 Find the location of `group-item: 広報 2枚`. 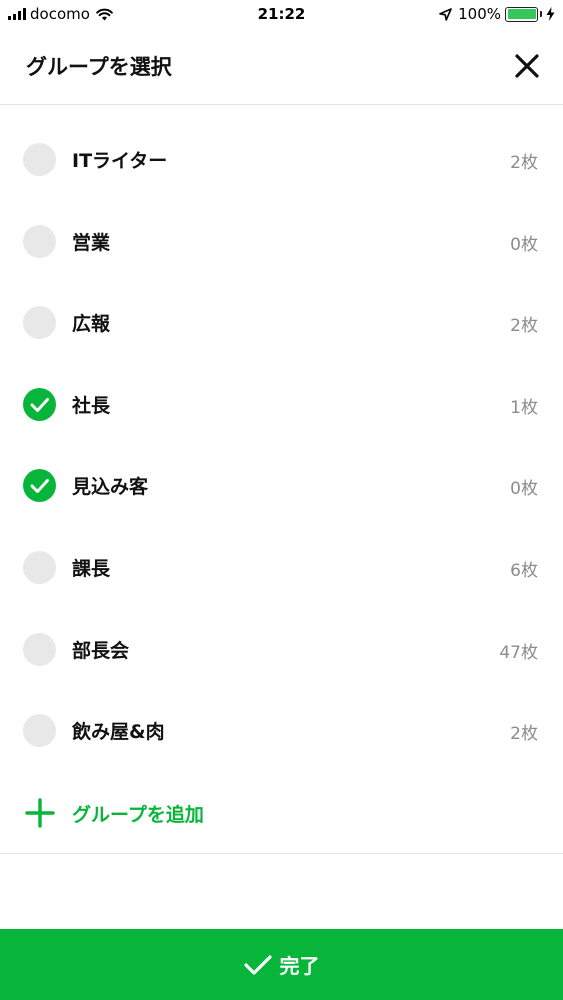

group-item: 広報 2枚 is located at coordinates (281, 323).